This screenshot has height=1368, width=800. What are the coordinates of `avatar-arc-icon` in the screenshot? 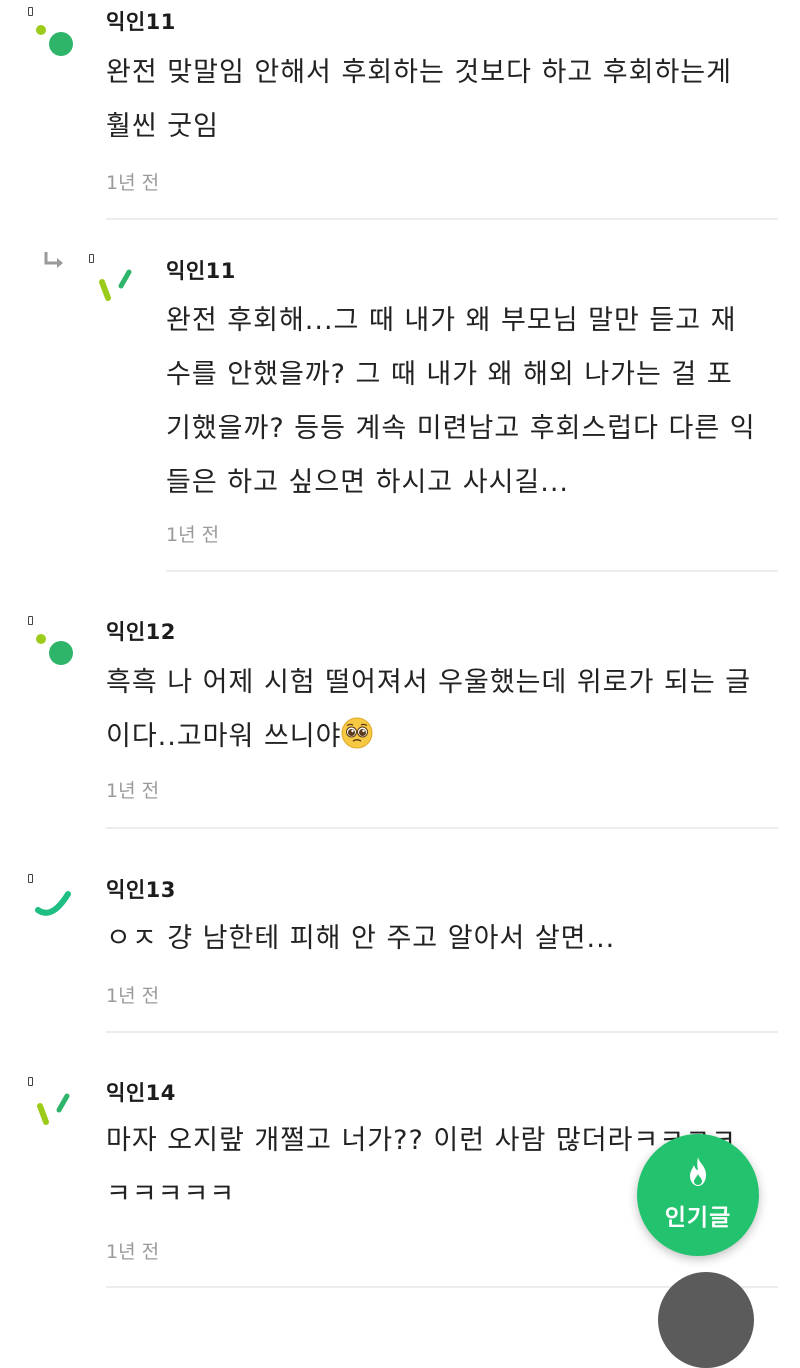 It's located at (53, 903).